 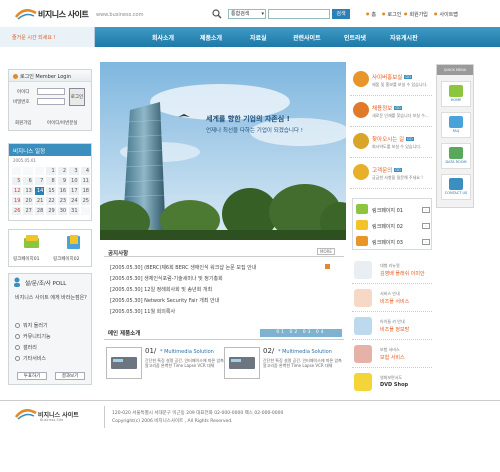 I want to click on banner-dvd: 영화보면서도 DVD Shop, so click(x=392, y=383).